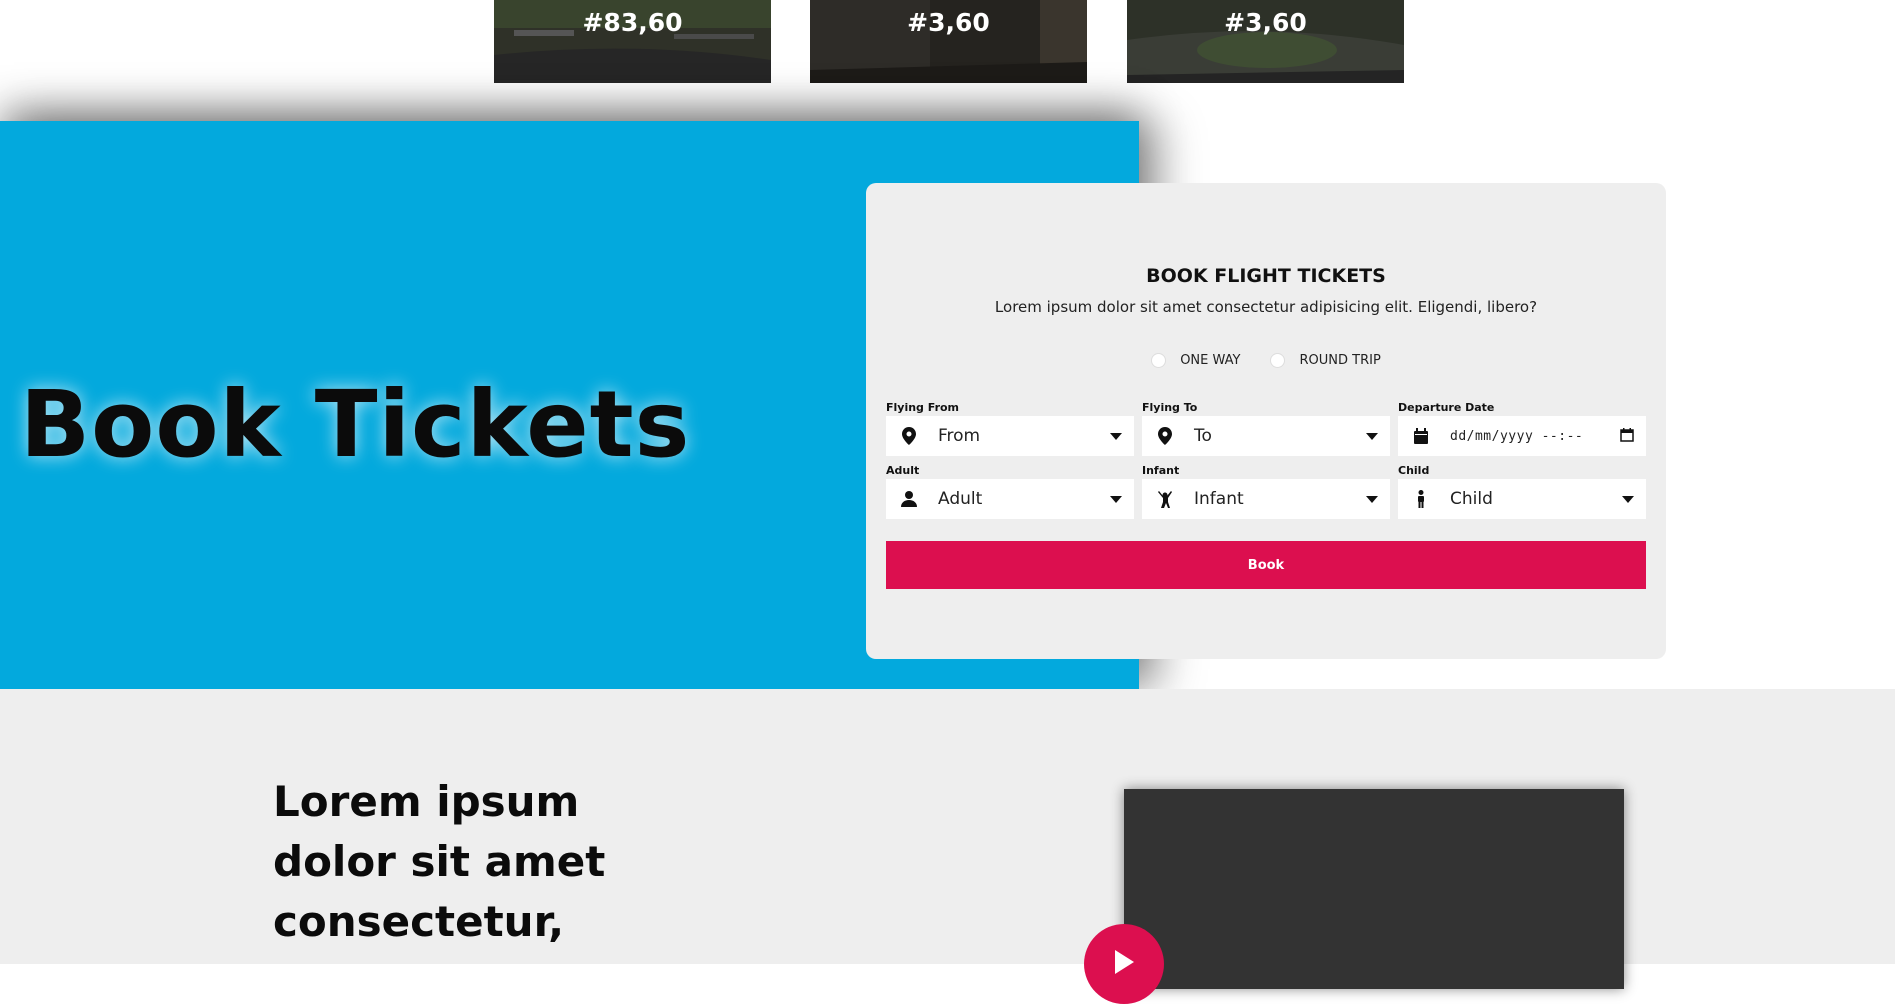 Image resolution: width=1895 pixels, height=1004 pixels. I want to click on departure-date-value: dd/mm/yyyy --:--, so click(1517, 436).